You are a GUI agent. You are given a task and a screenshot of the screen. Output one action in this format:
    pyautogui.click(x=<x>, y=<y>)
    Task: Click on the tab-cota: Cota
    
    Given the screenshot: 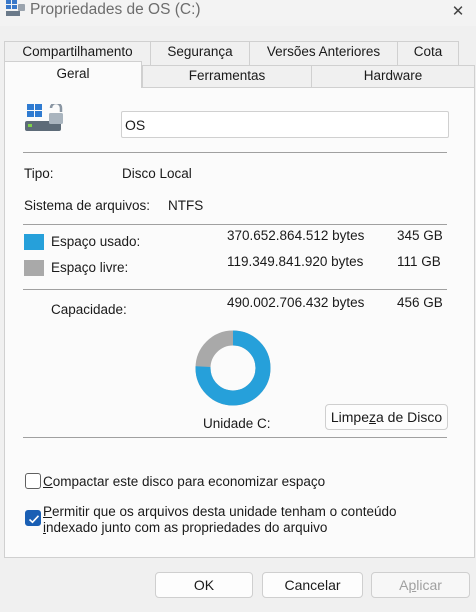 What is the action you would take?
    pyautogui.click(x=428, y=53)
    